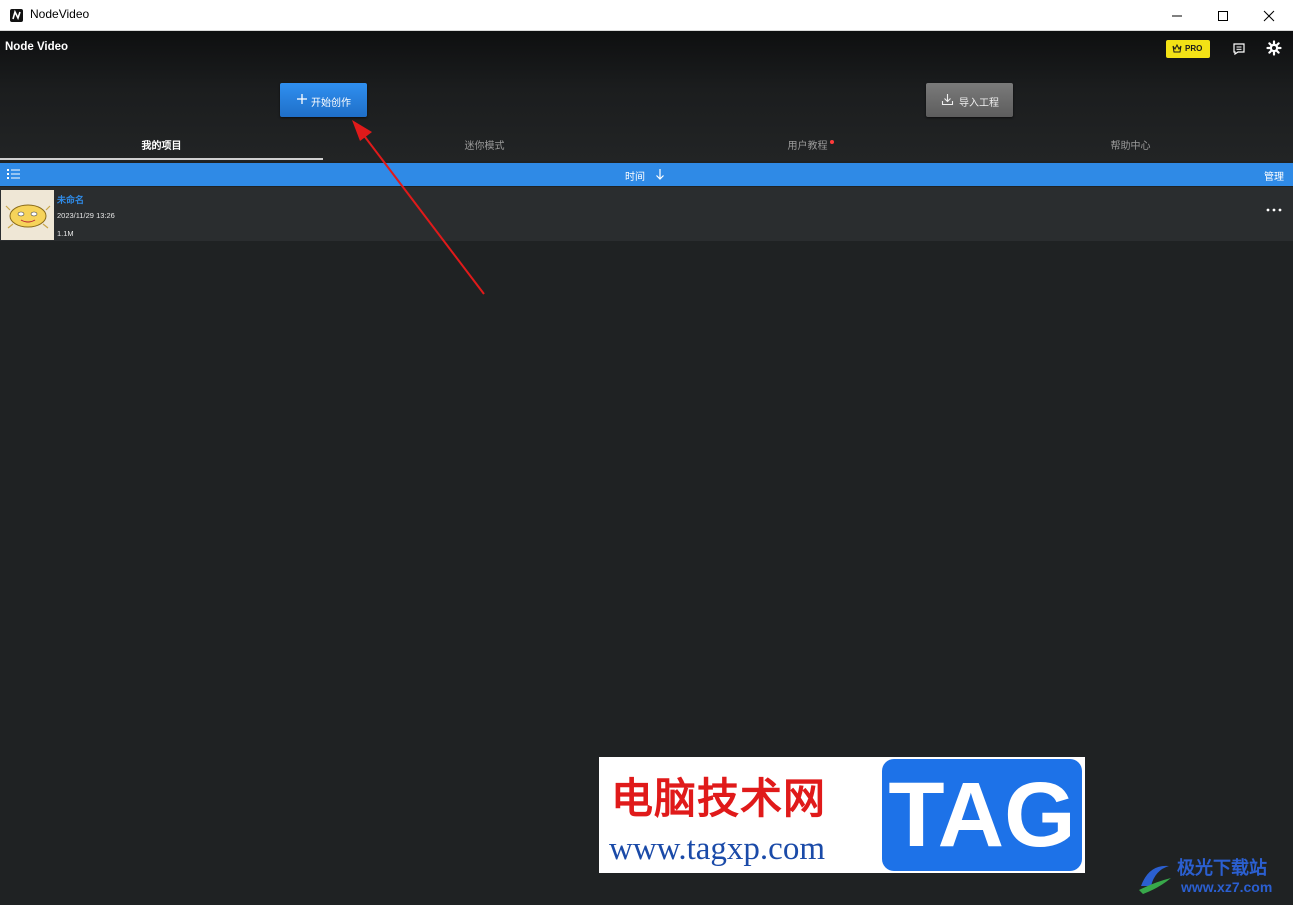  What do you see at coordinates (1177, 48) in the screenshot?
I see `crown-icon` at bounding box center [1177, 48].